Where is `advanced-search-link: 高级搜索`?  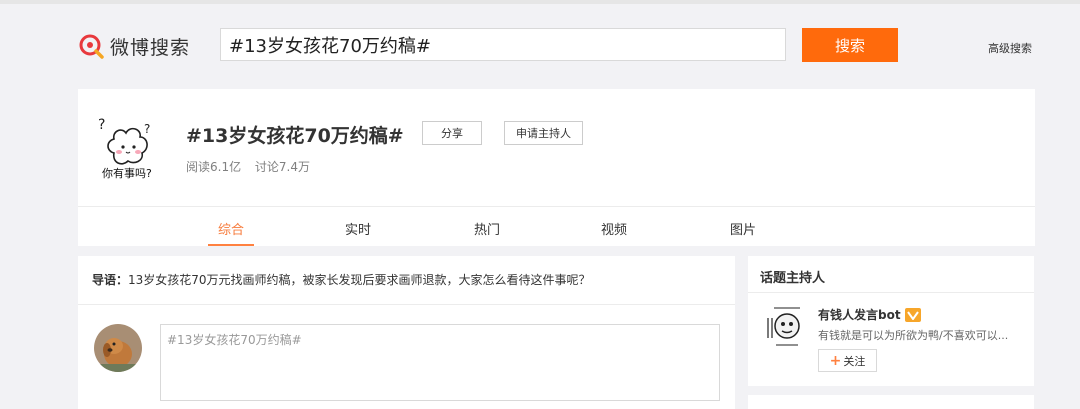
advanced-search-link: 高级搜索 is located at coordinates (1010, 48).